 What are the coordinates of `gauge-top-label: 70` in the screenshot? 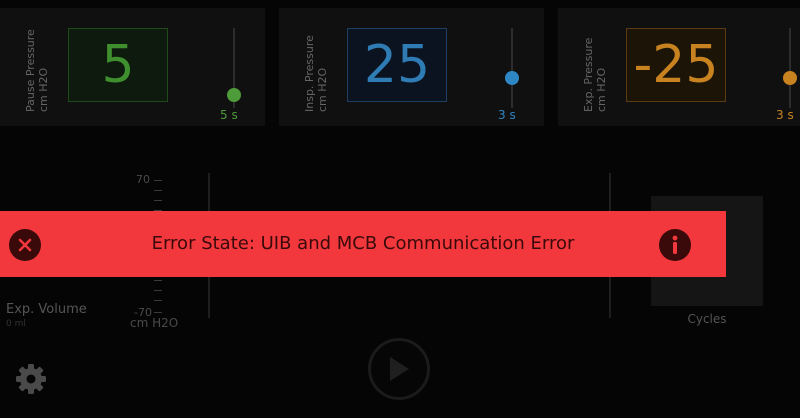 It's located at (143, 179).